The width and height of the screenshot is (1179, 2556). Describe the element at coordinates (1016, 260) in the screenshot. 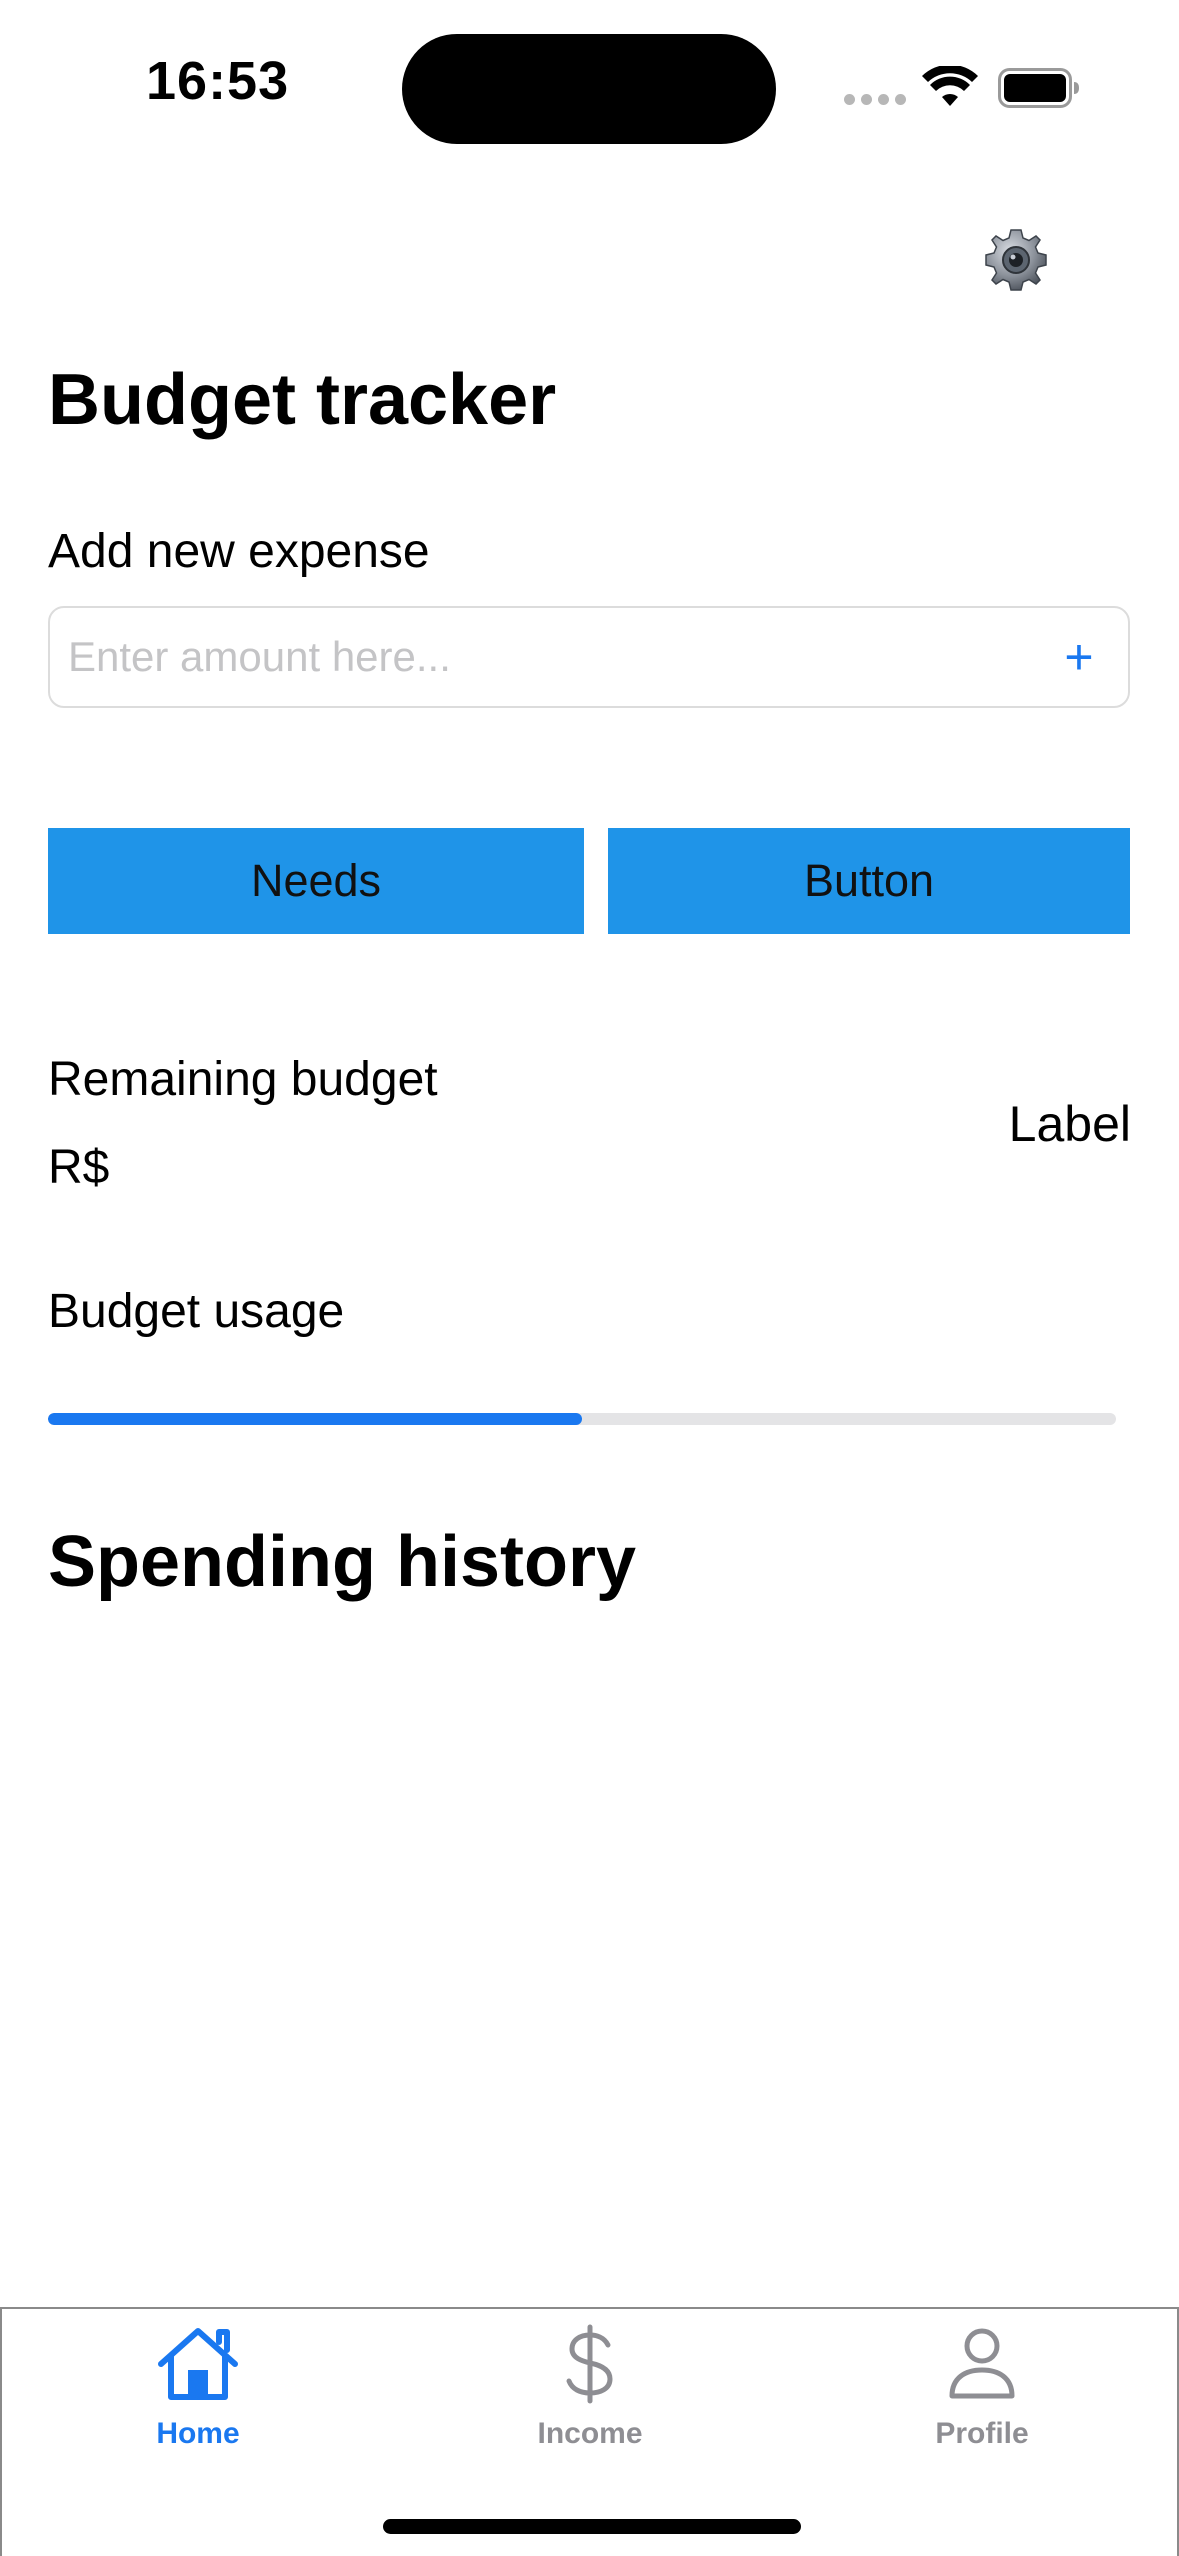

I see `gear-icon` at that location.